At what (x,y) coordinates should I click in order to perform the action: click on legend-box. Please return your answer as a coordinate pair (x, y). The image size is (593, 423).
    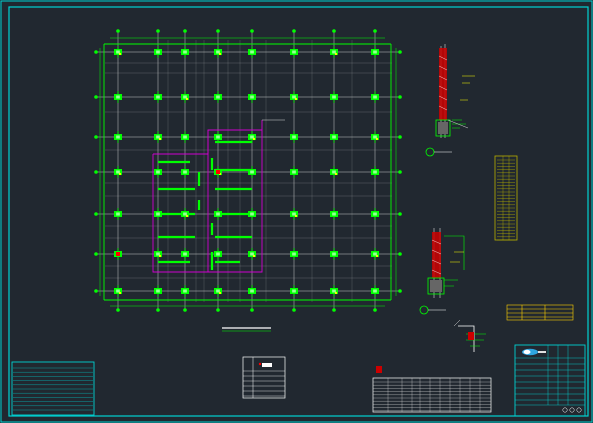
    Looking at the image, I should click on (264, 377).